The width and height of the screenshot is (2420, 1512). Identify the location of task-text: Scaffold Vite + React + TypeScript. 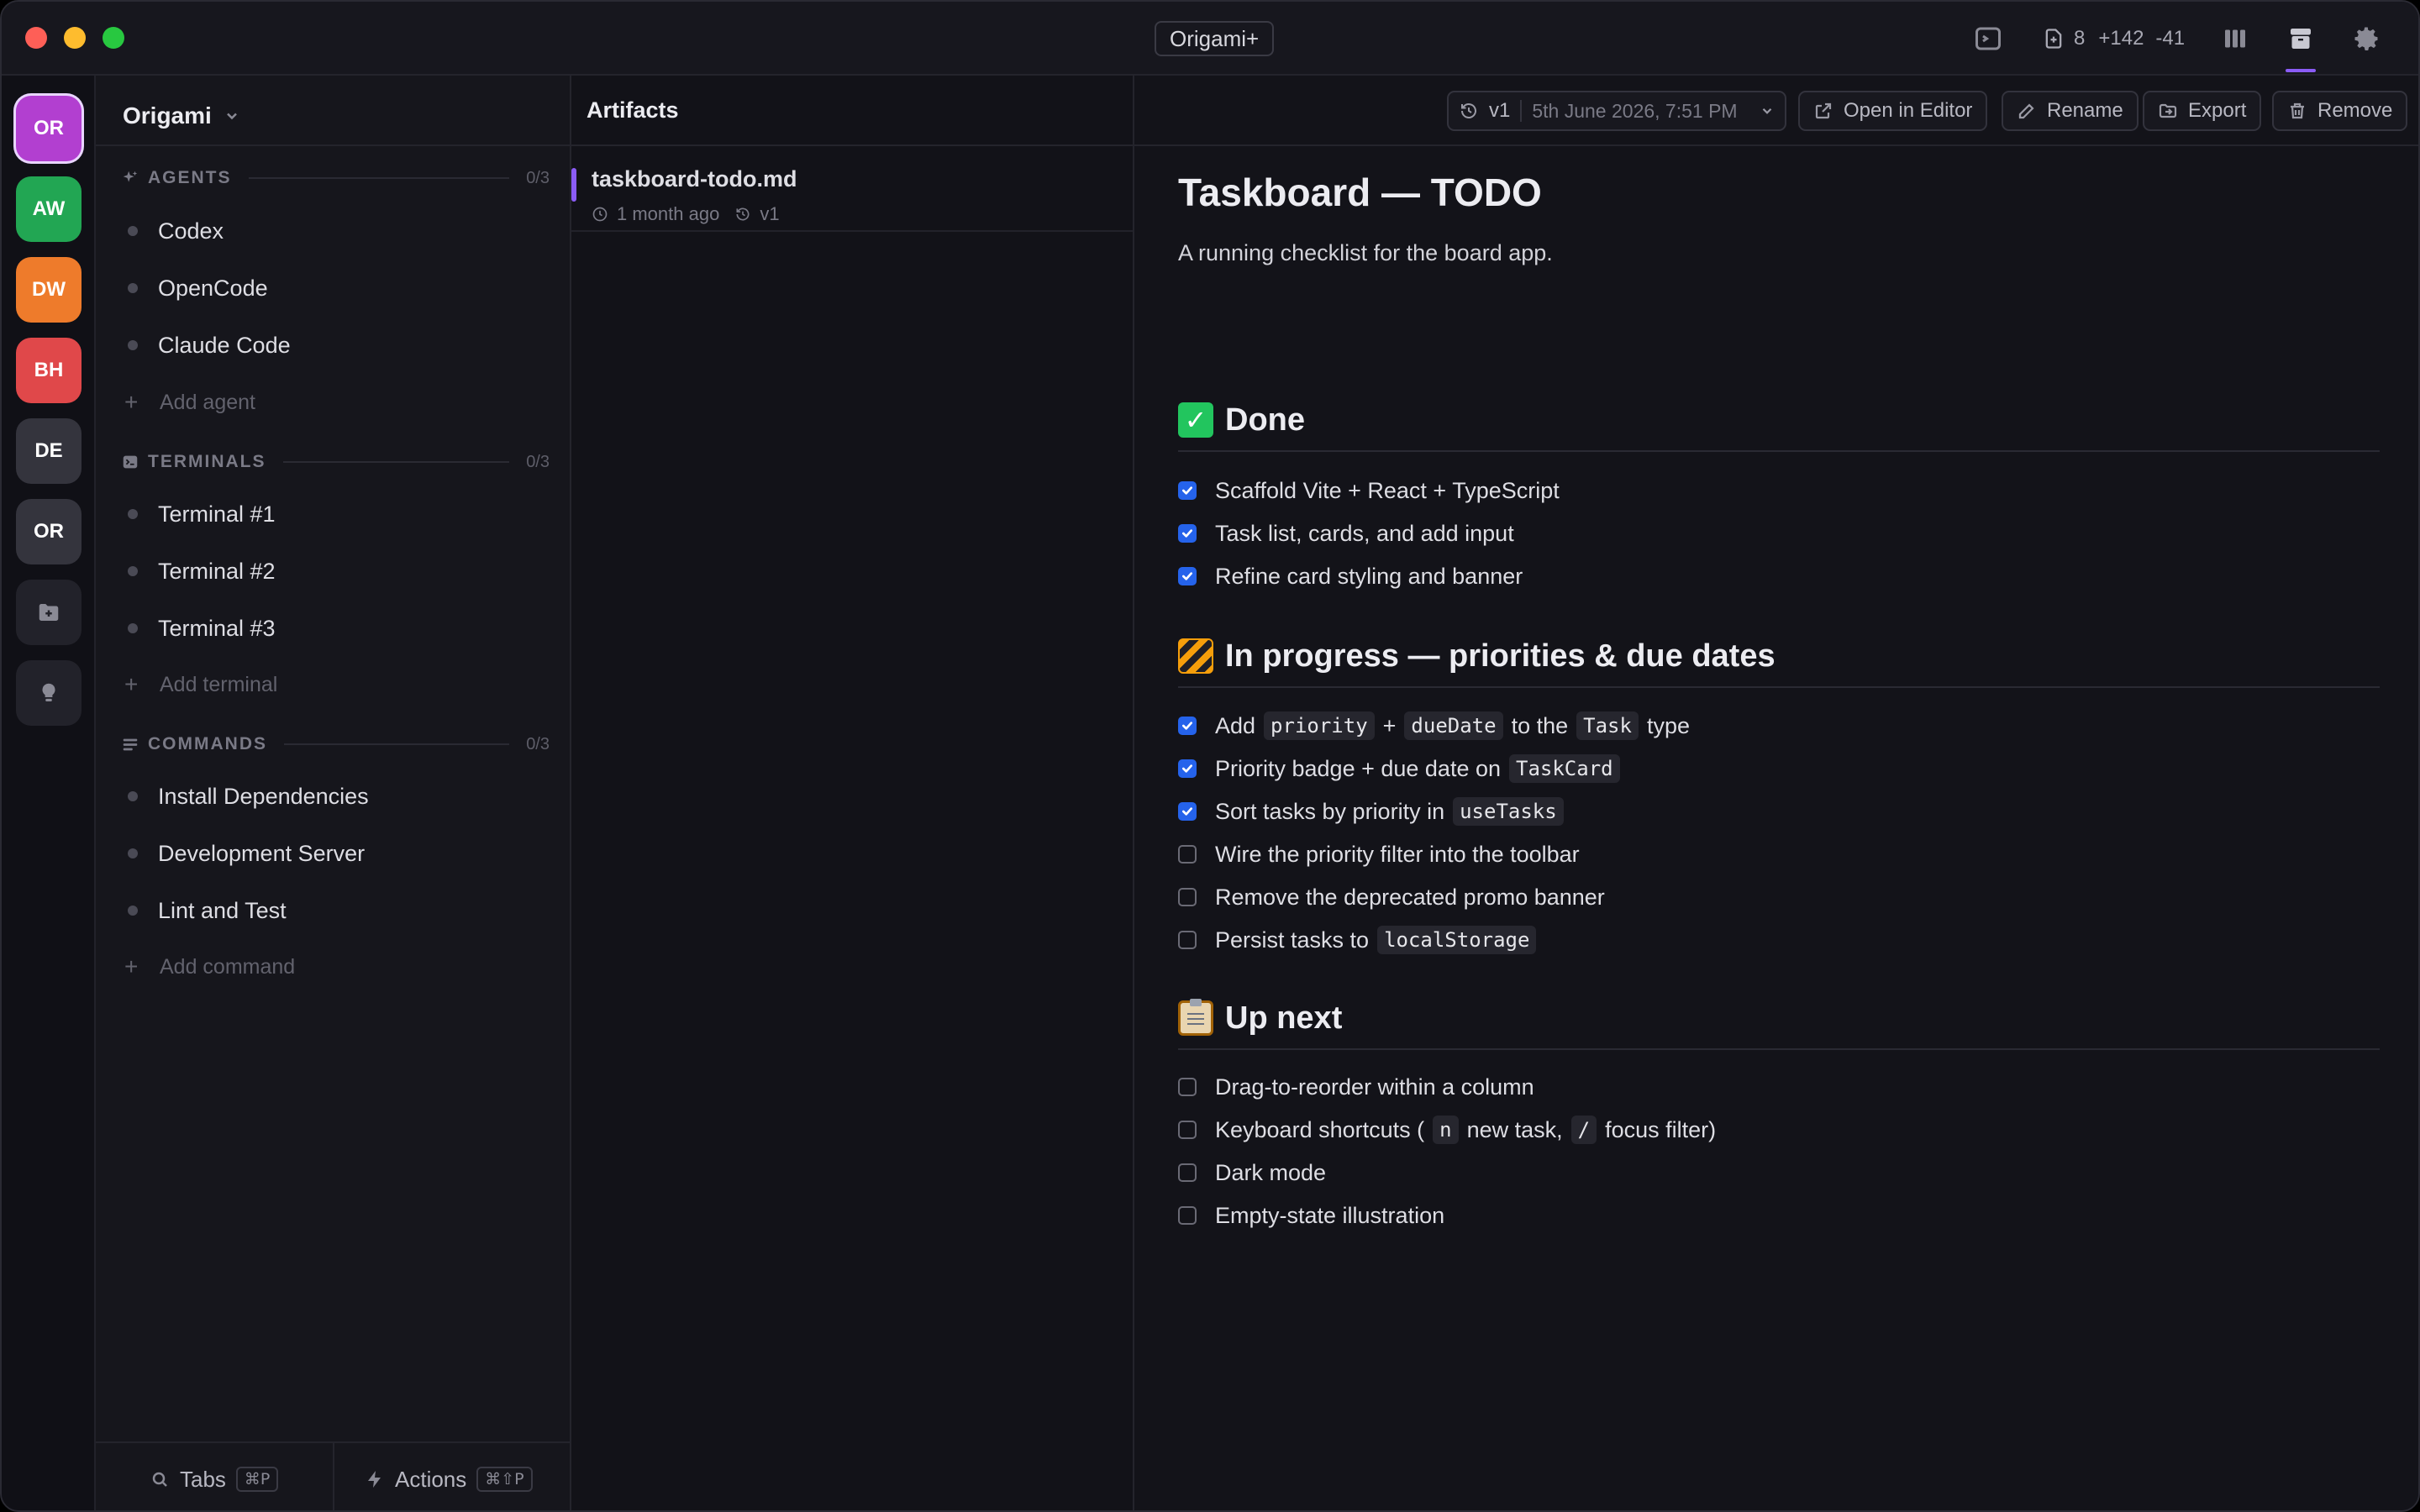
(1387, 490).